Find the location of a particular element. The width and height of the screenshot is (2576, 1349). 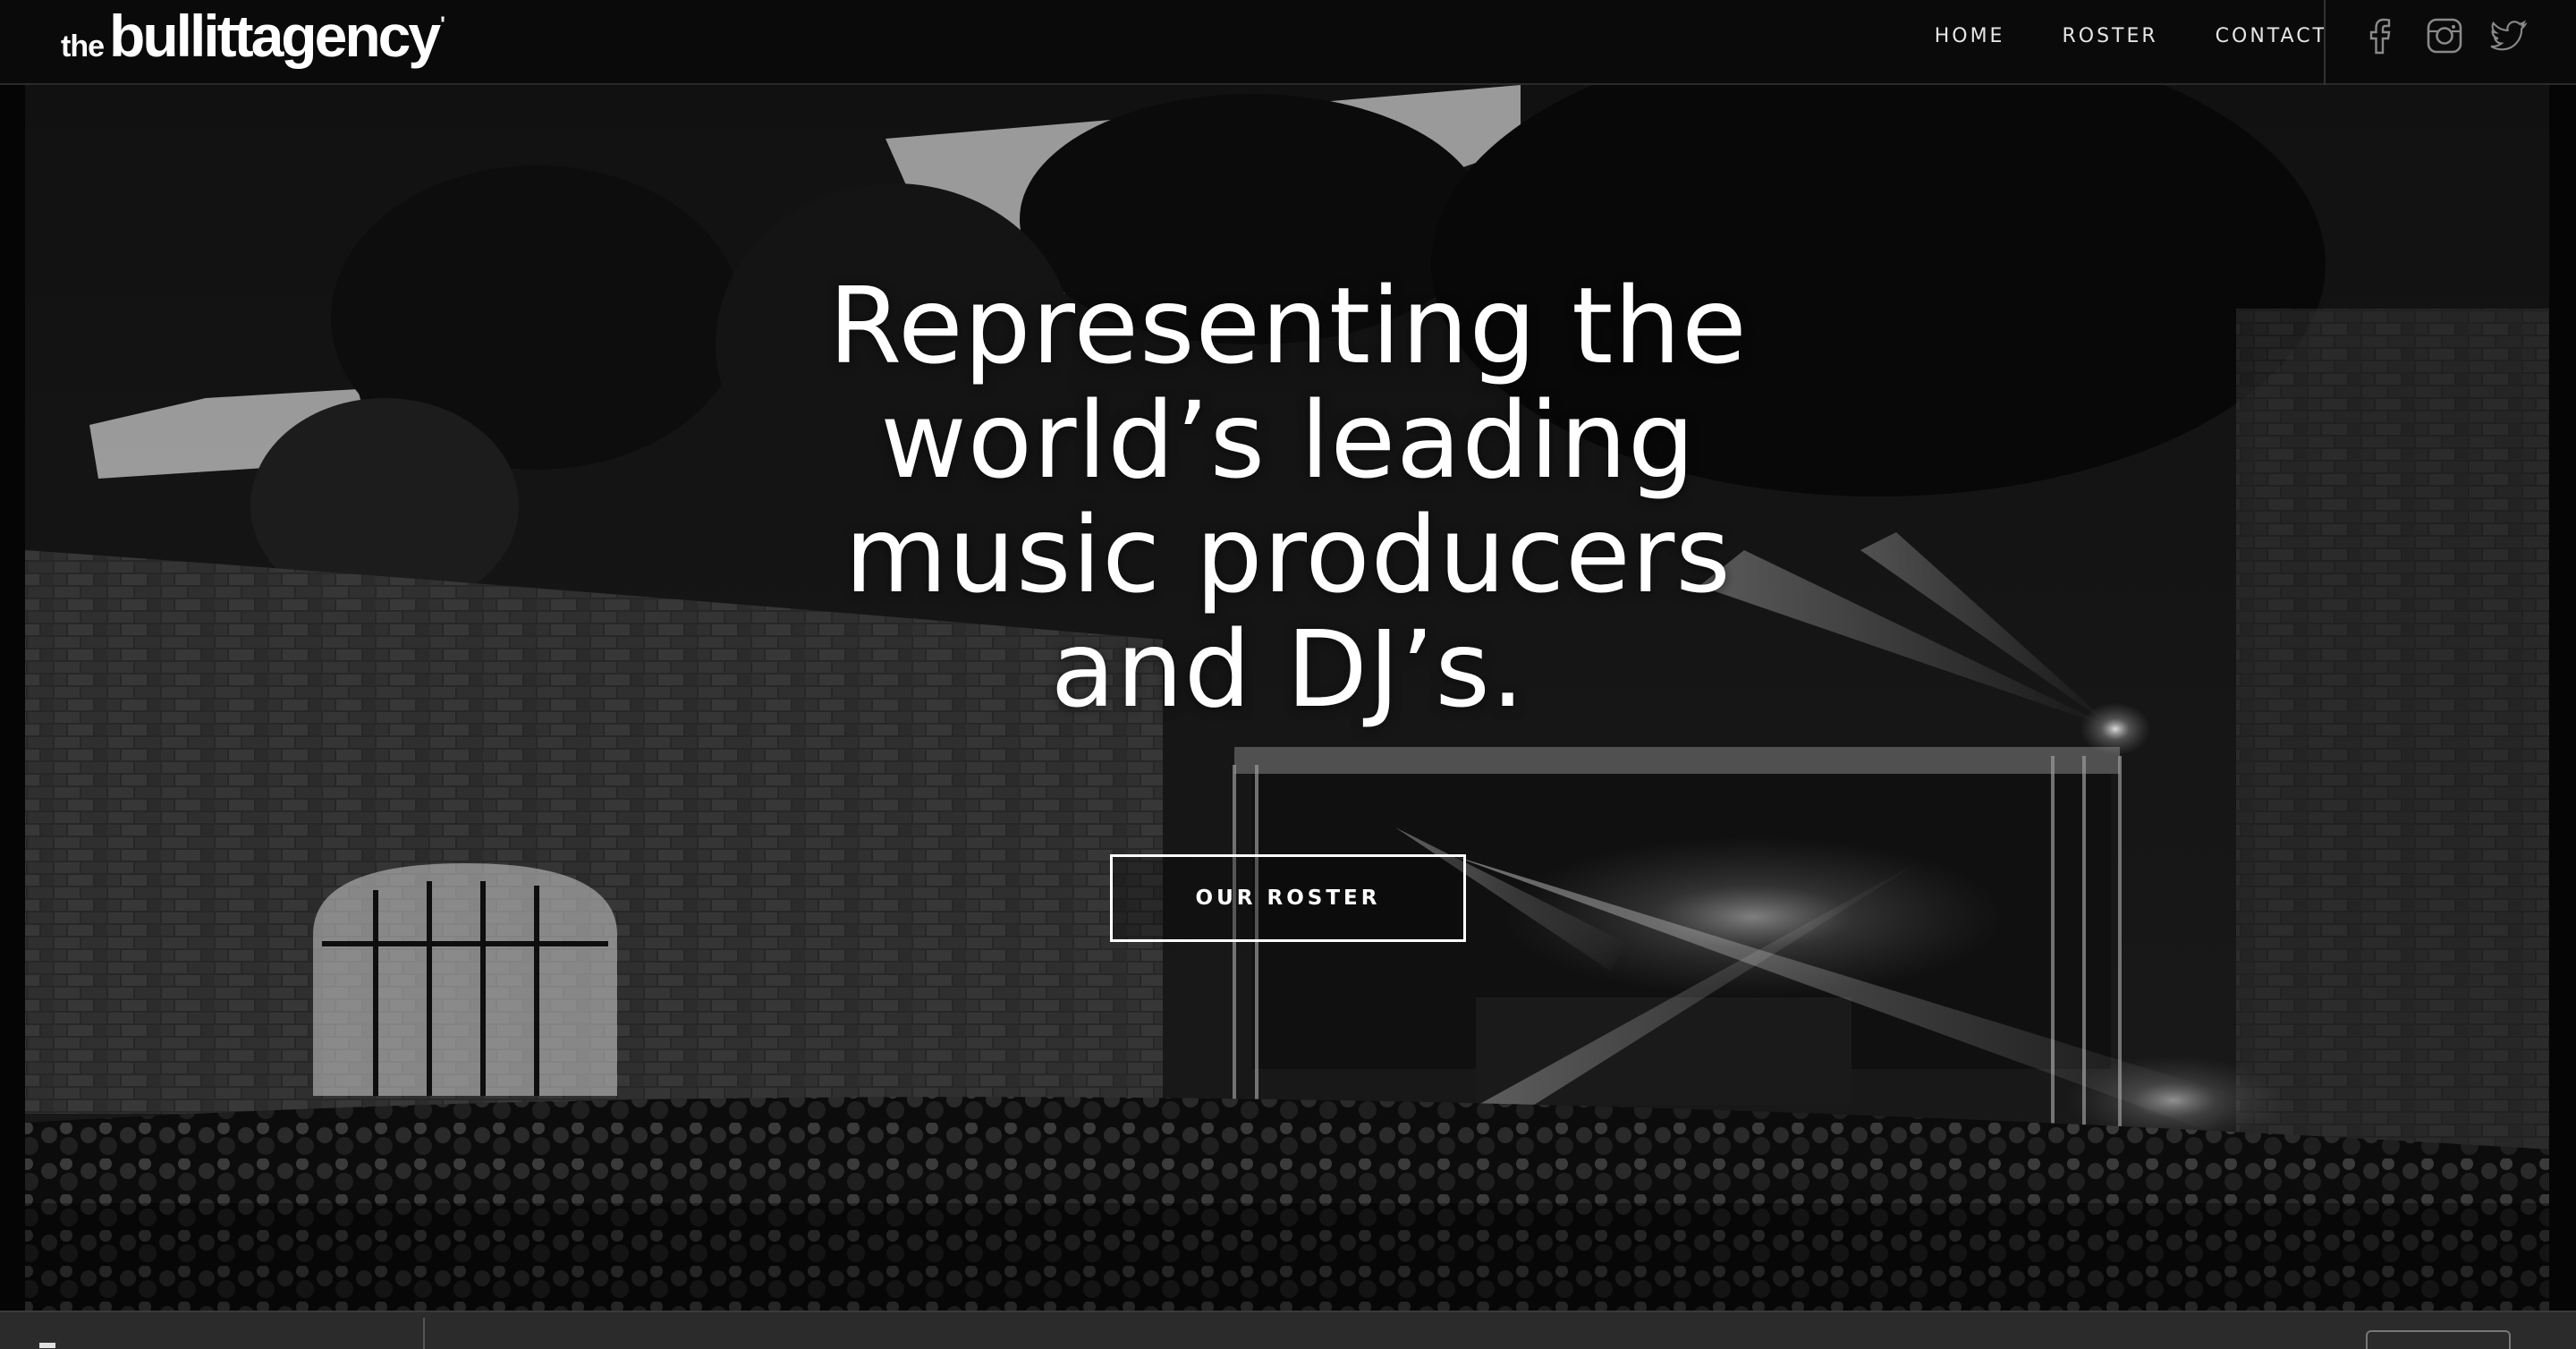

instagram-icon is located at coordinates (2444, 36).